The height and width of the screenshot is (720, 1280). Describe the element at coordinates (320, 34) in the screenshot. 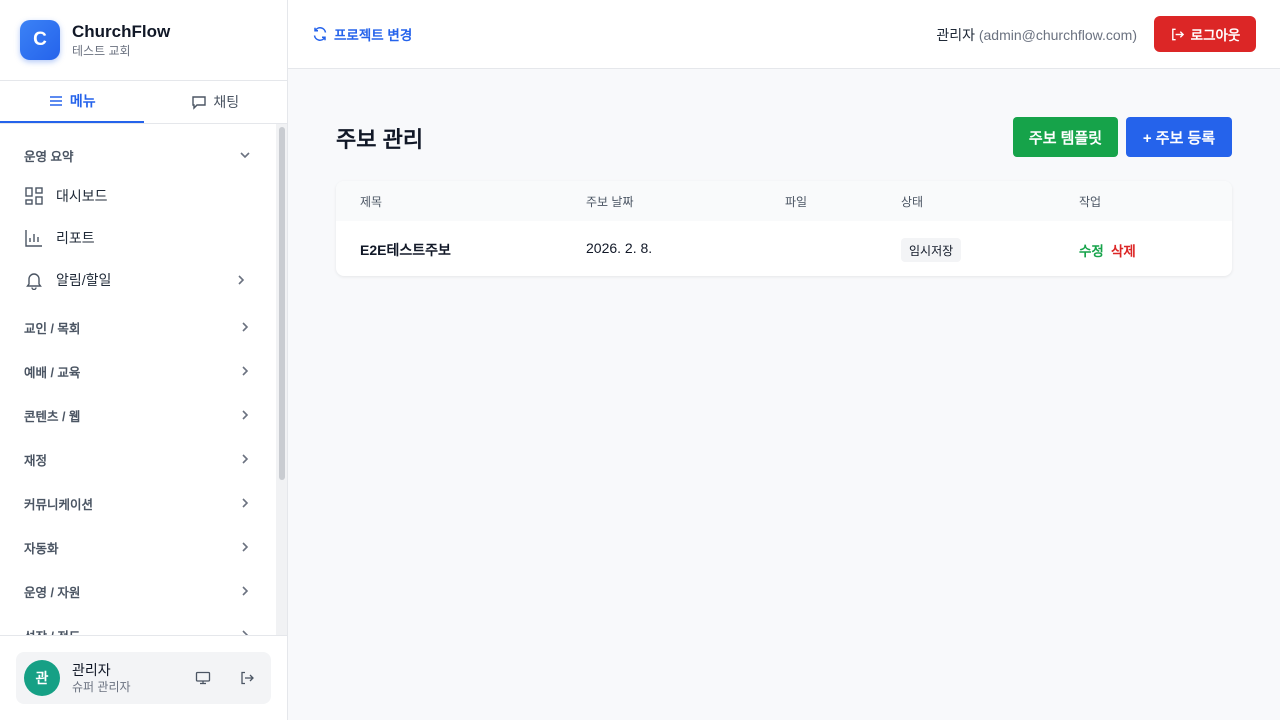

I see `refresh-icon` at that location.